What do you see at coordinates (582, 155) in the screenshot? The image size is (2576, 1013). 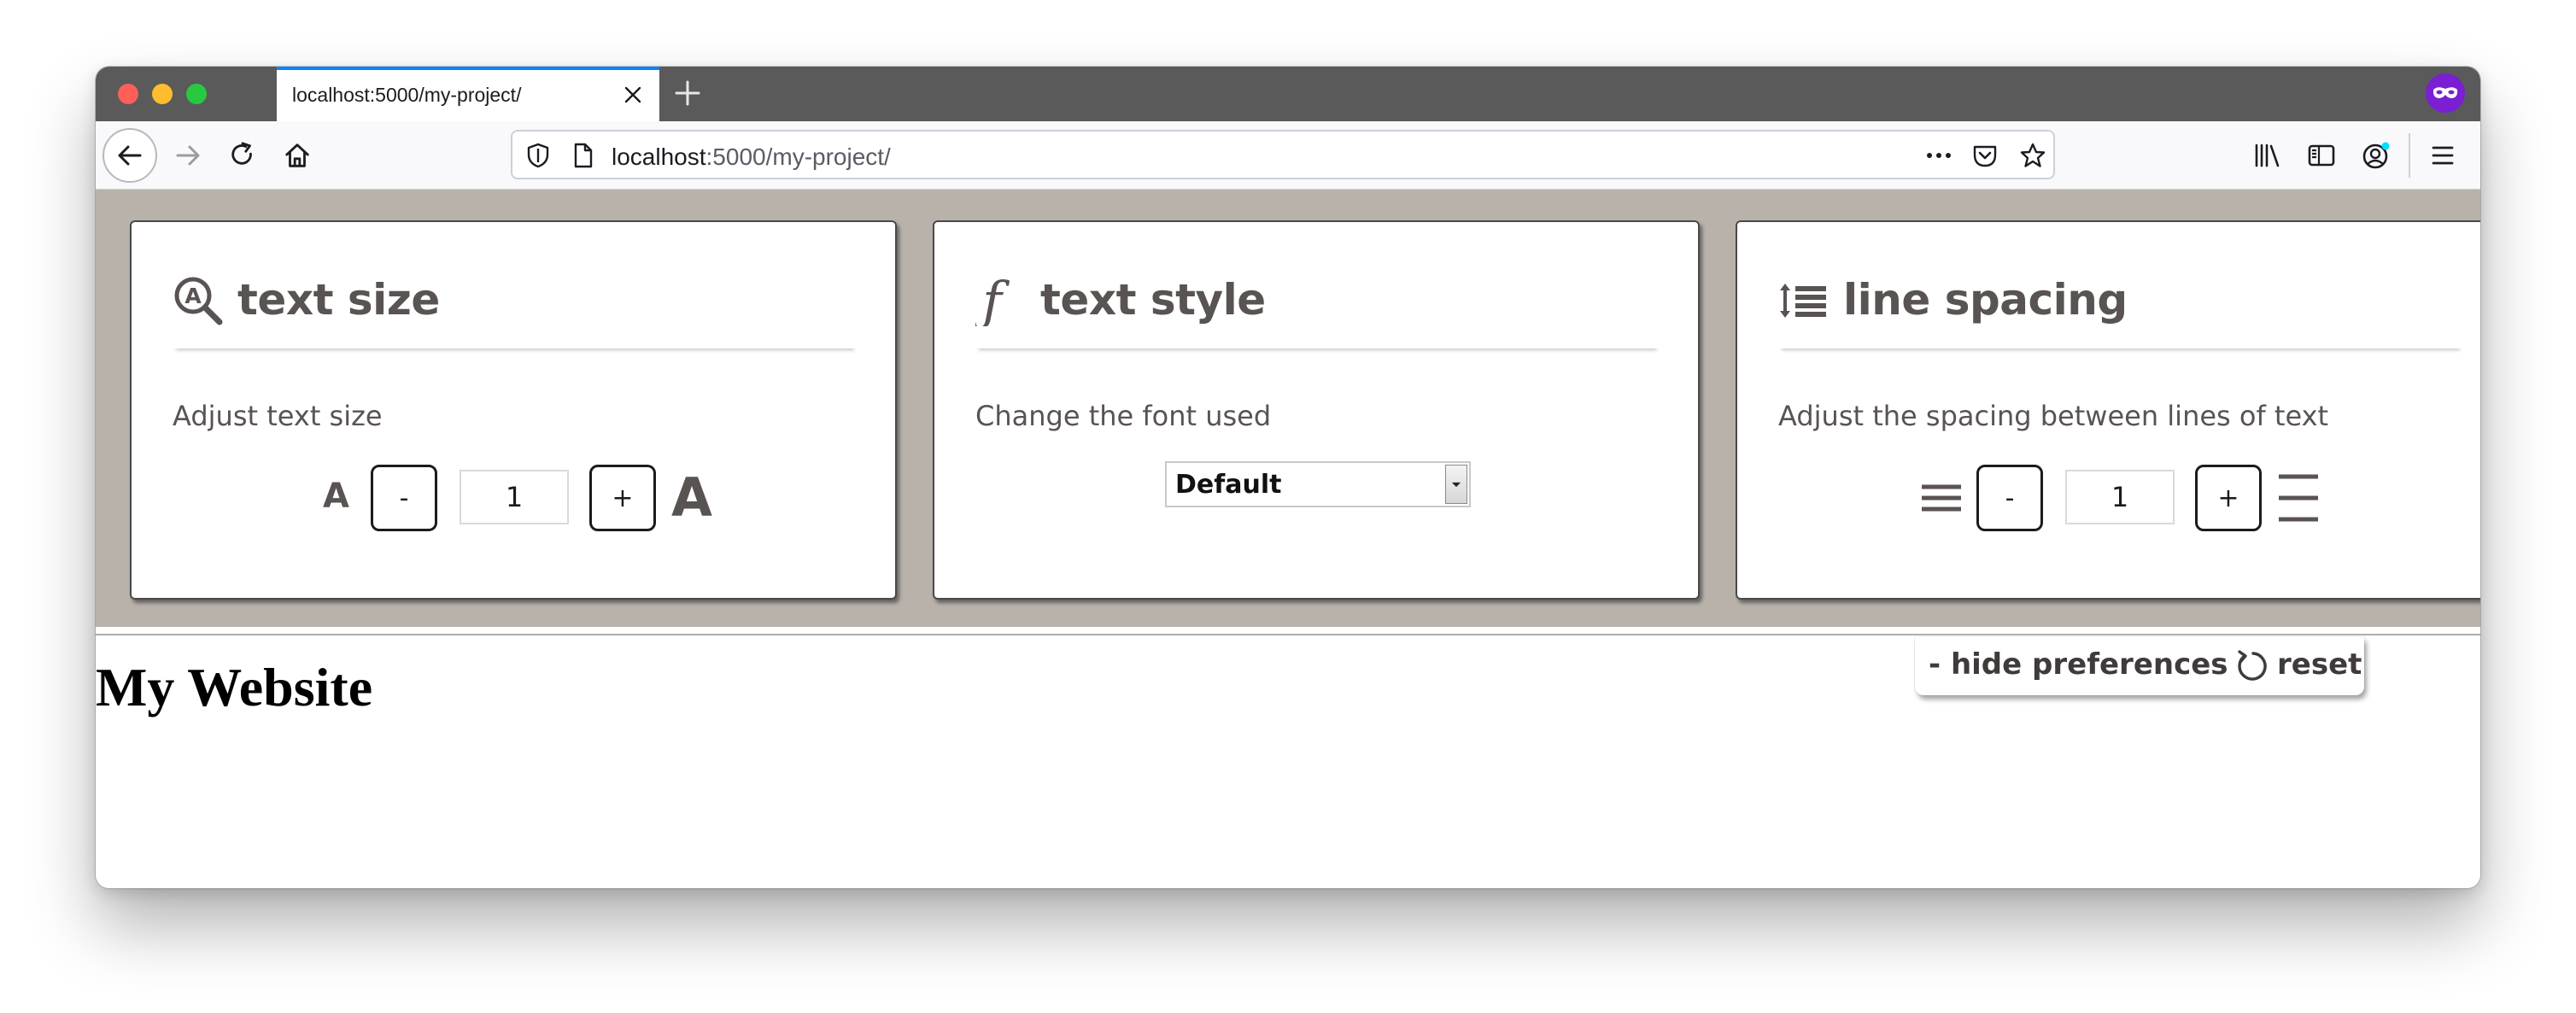 I see `page-icon` at bounding box center [582, 155].